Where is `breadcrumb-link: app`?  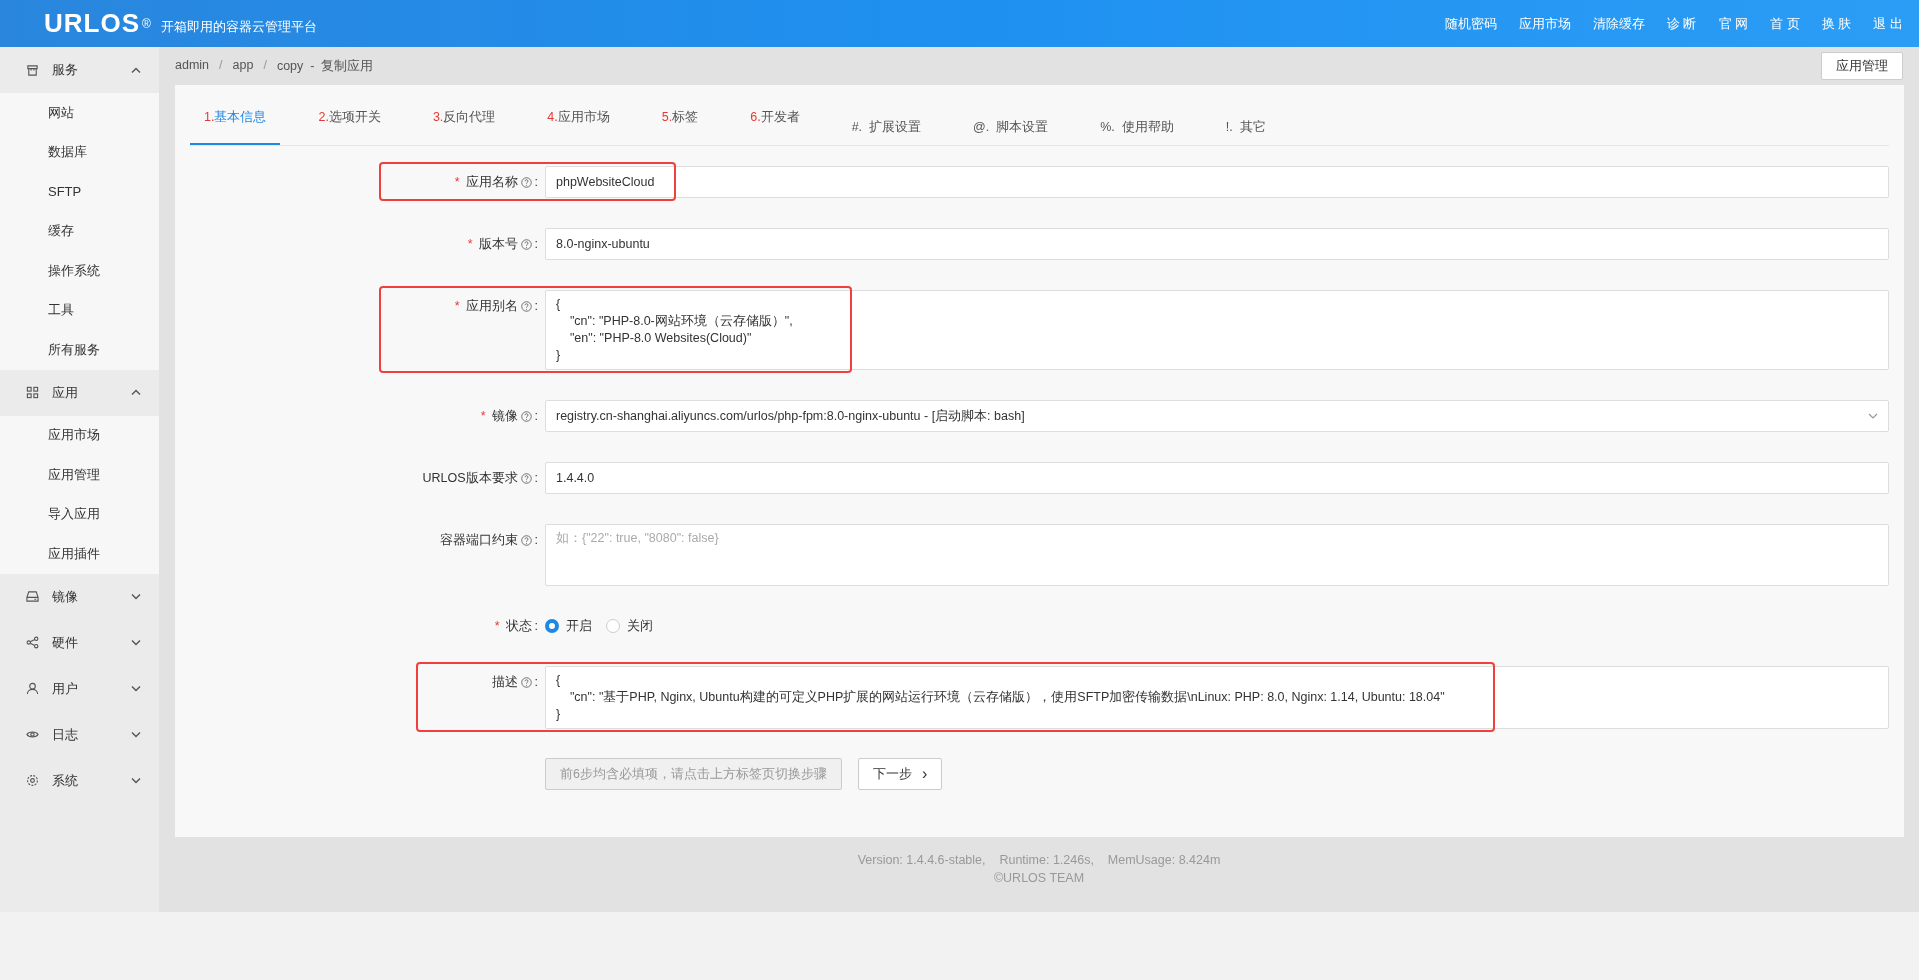
breadcrumb-link: app is located at coordinates (243, 66).